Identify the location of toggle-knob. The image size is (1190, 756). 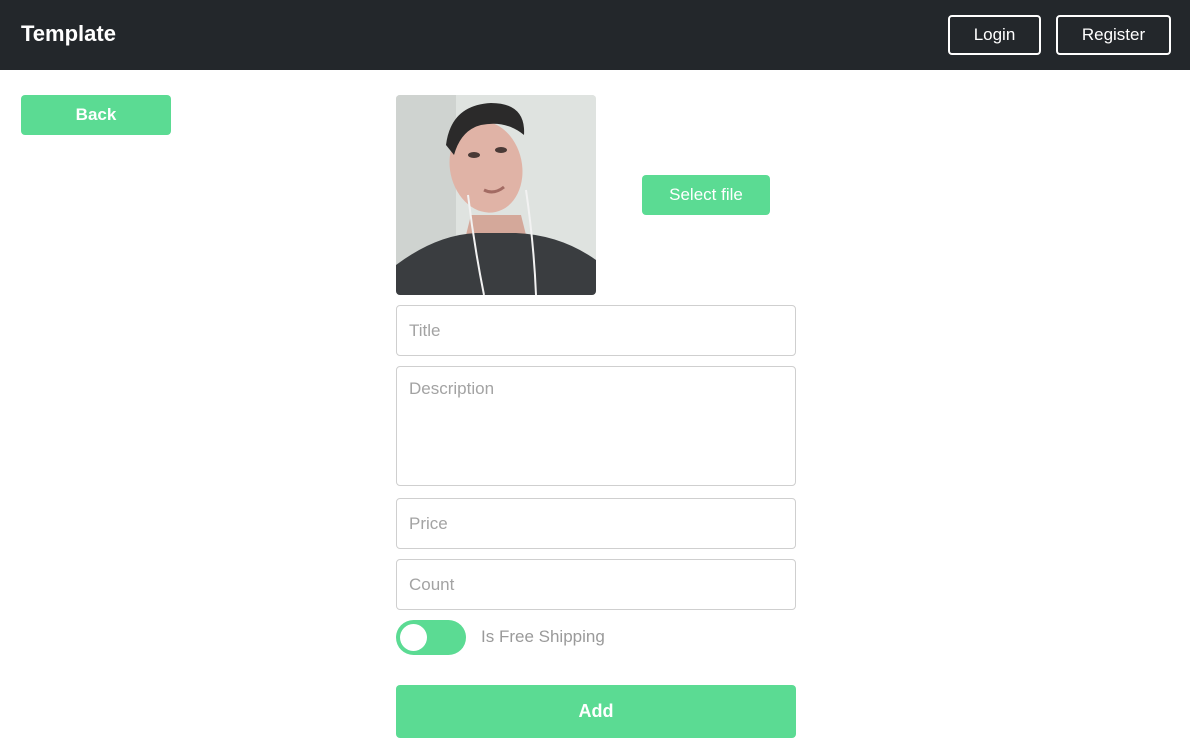
(413, 637).